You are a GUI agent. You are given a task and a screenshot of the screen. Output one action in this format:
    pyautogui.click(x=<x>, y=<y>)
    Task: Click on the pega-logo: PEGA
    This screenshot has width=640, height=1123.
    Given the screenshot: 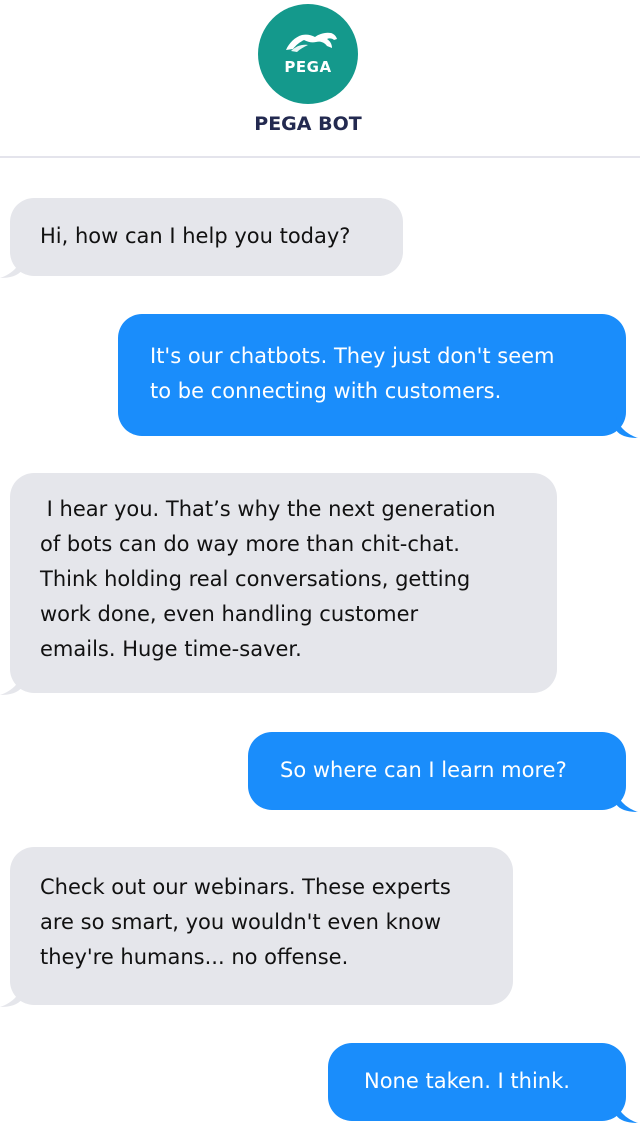 What is the action you would take?
    pyautogui.click(x=308, y=54)
    